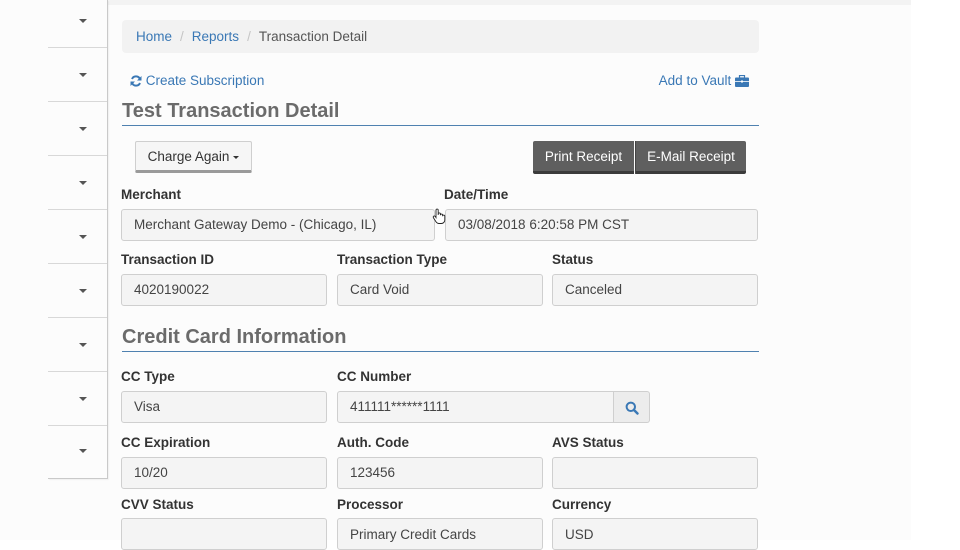  I want to click on search-icon, so click(632, 408).